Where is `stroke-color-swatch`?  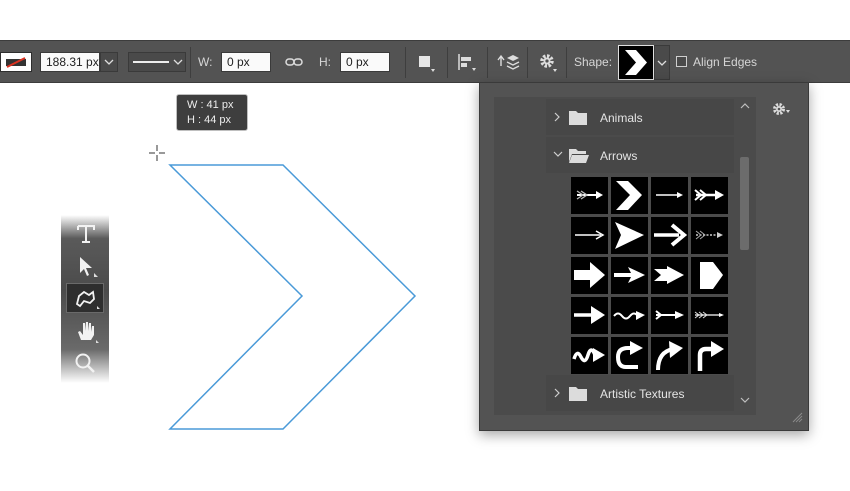
stroke-color-swatch is located at coordinates (16, 62).